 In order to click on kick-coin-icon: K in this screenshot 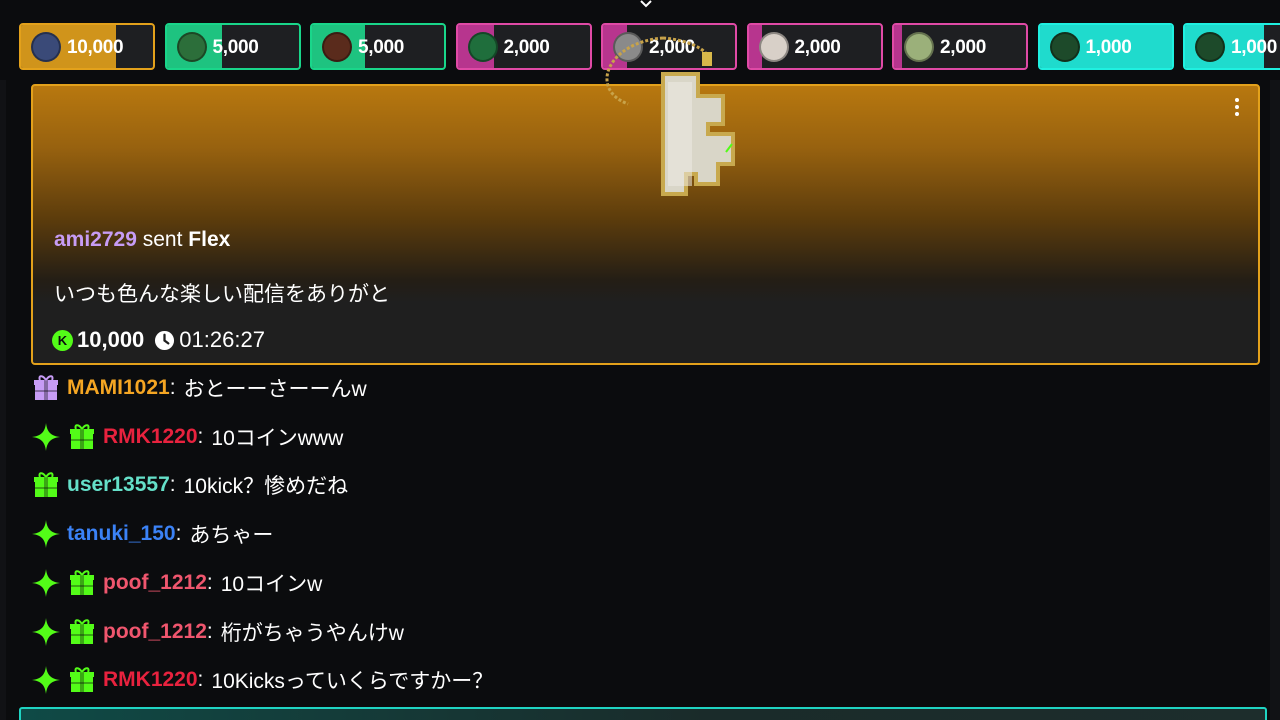, I will do `click(62, 340)`.